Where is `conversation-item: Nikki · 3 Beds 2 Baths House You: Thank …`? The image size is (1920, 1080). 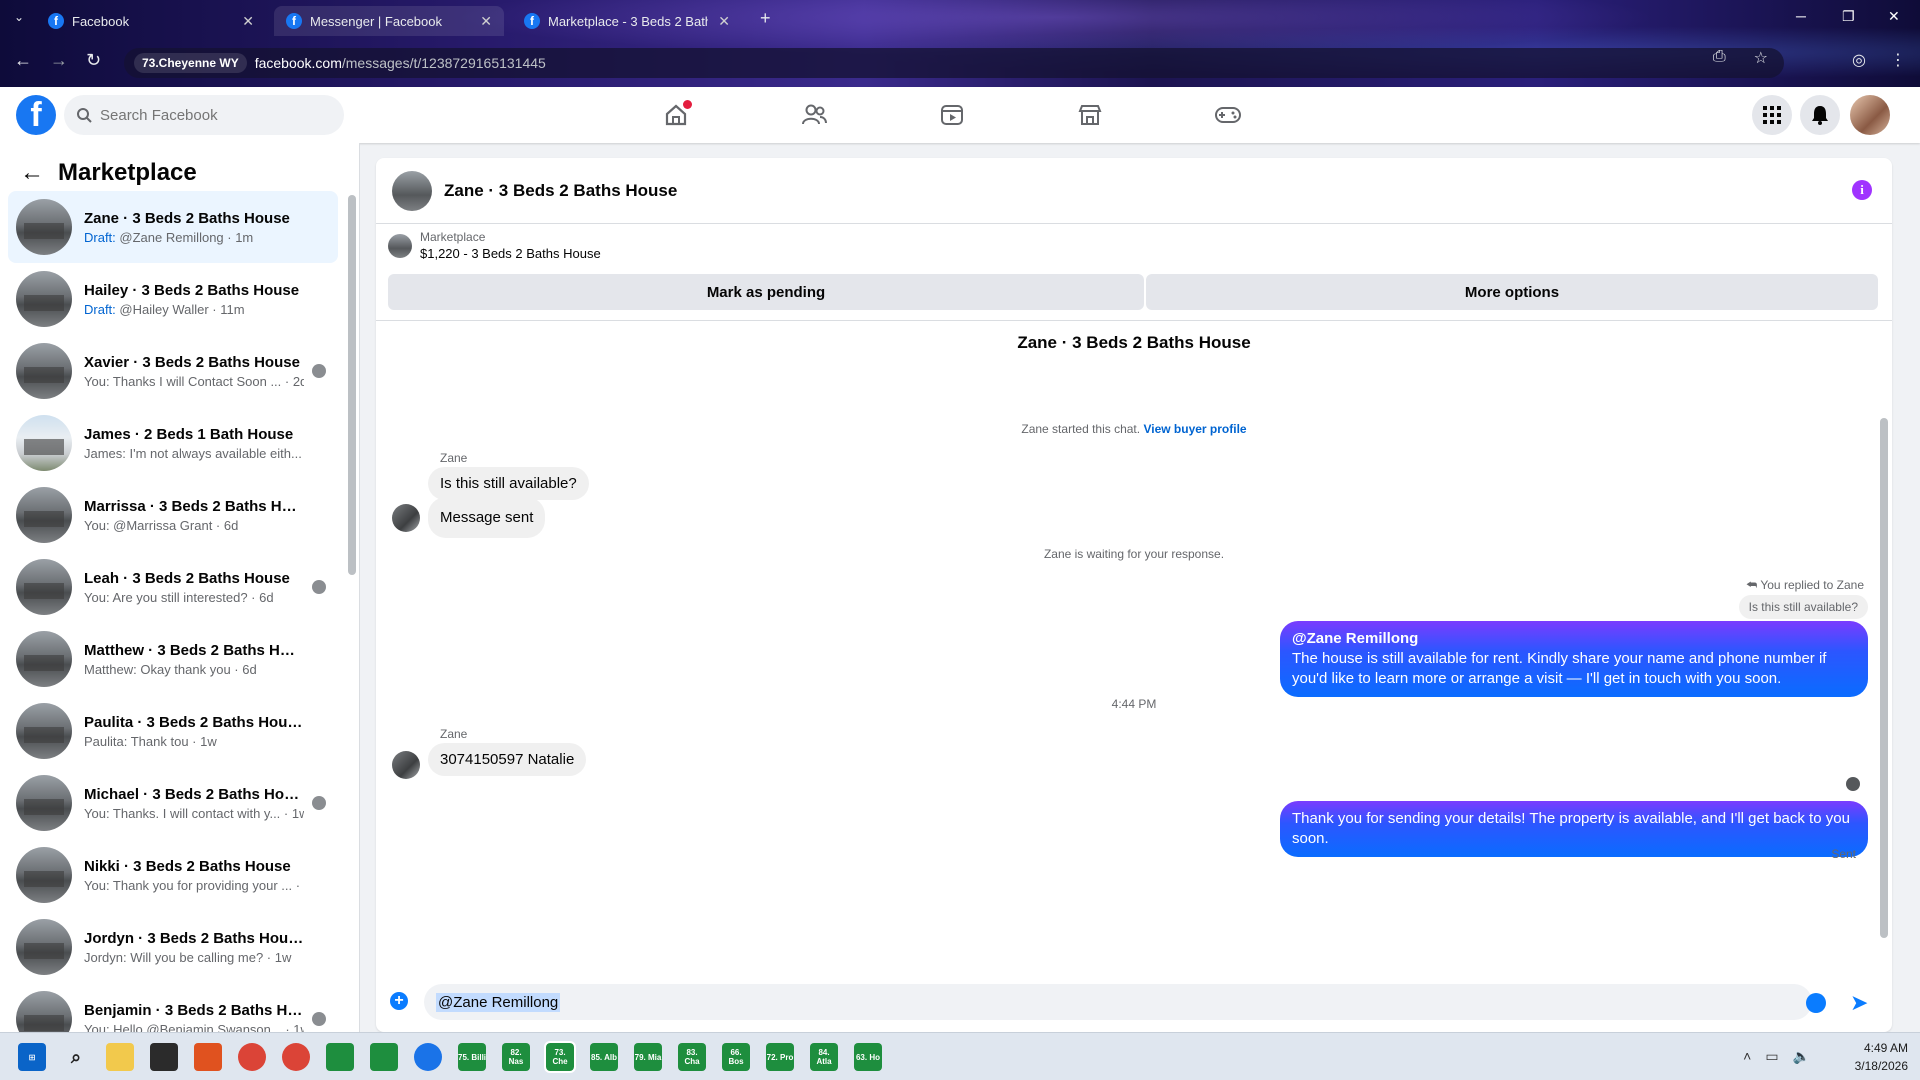 conversation-item: Nikki · 3 Beds 2 Baths House You: Thank … is located at coordinates (173, 875).